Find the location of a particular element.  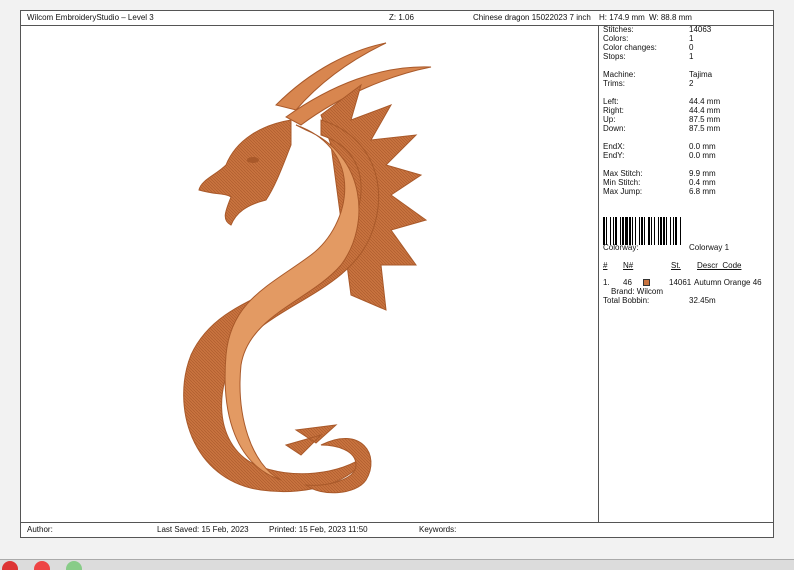

barcode-icon is located at coordinates (677, 231).